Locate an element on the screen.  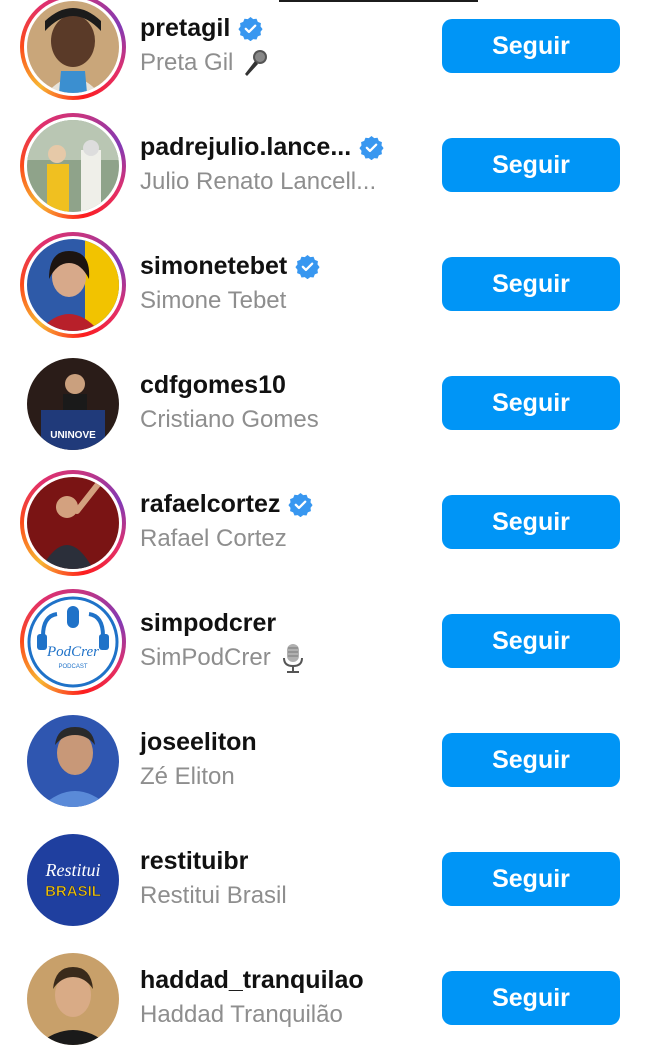
username-text: haddad_tranquilao is located at coordinates (252, 979).